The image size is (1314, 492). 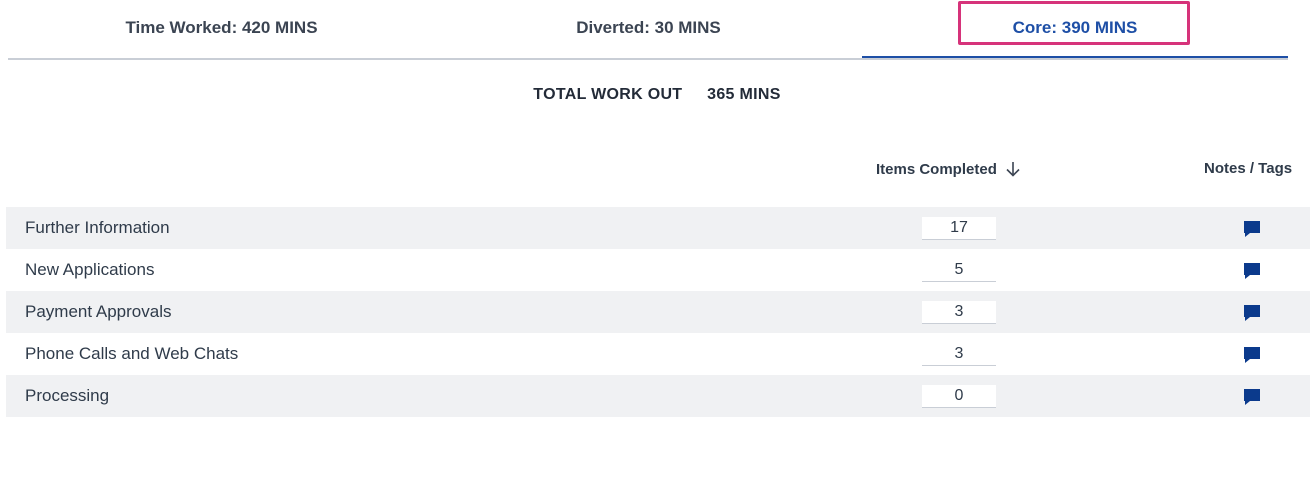 I want to click on items-count-field: 5, so click(x=959, y=270).